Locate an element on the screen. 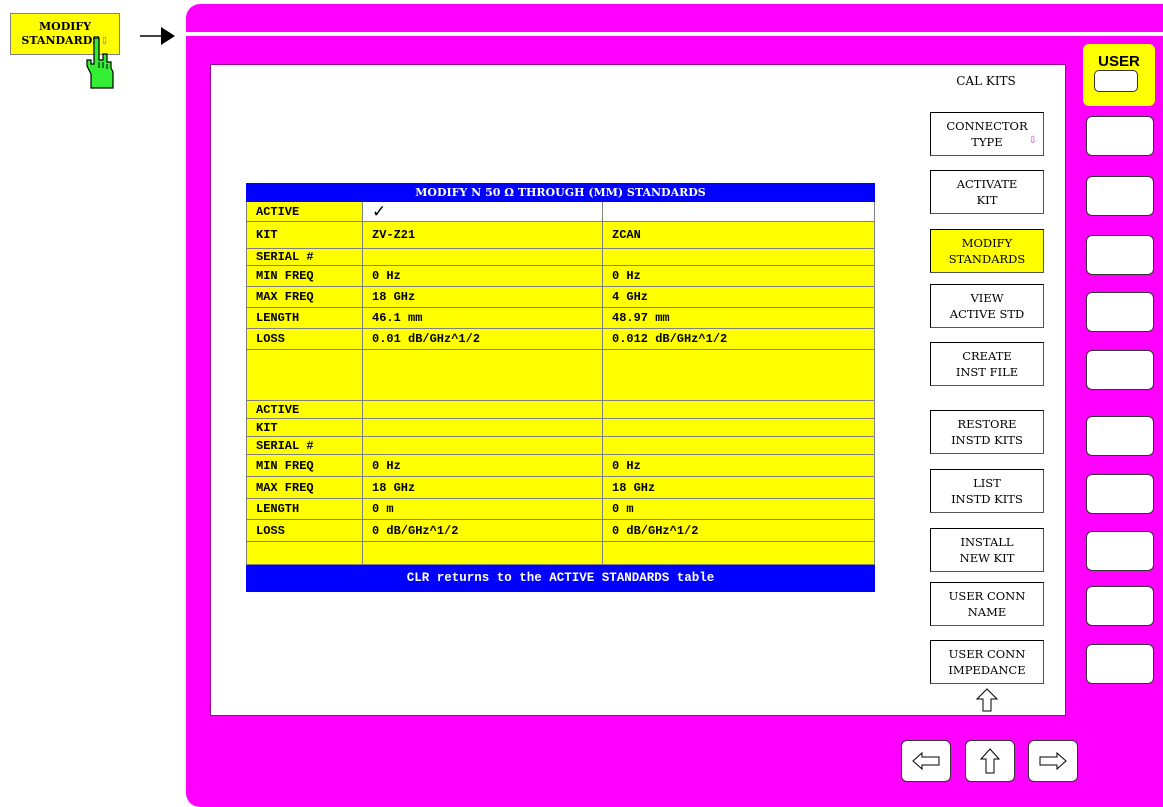  softkey-view-active-std: VIEW ACTIVE STD is located at coordinates (987, 306).